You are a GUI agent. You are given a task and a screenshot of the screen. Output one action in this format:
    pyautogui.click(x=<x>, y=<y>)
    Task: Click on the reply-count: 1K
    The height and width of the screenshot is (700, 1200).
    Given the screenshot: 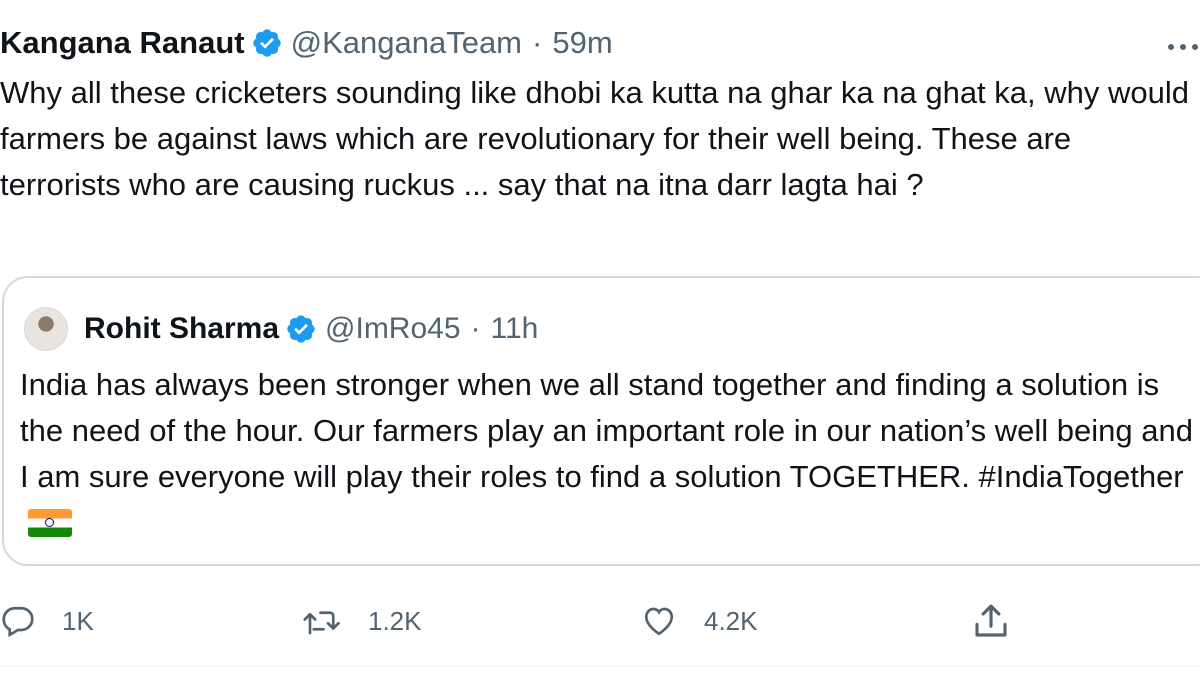 What is the action you would take?
    pyautogui.click(x=78, y=620)
    